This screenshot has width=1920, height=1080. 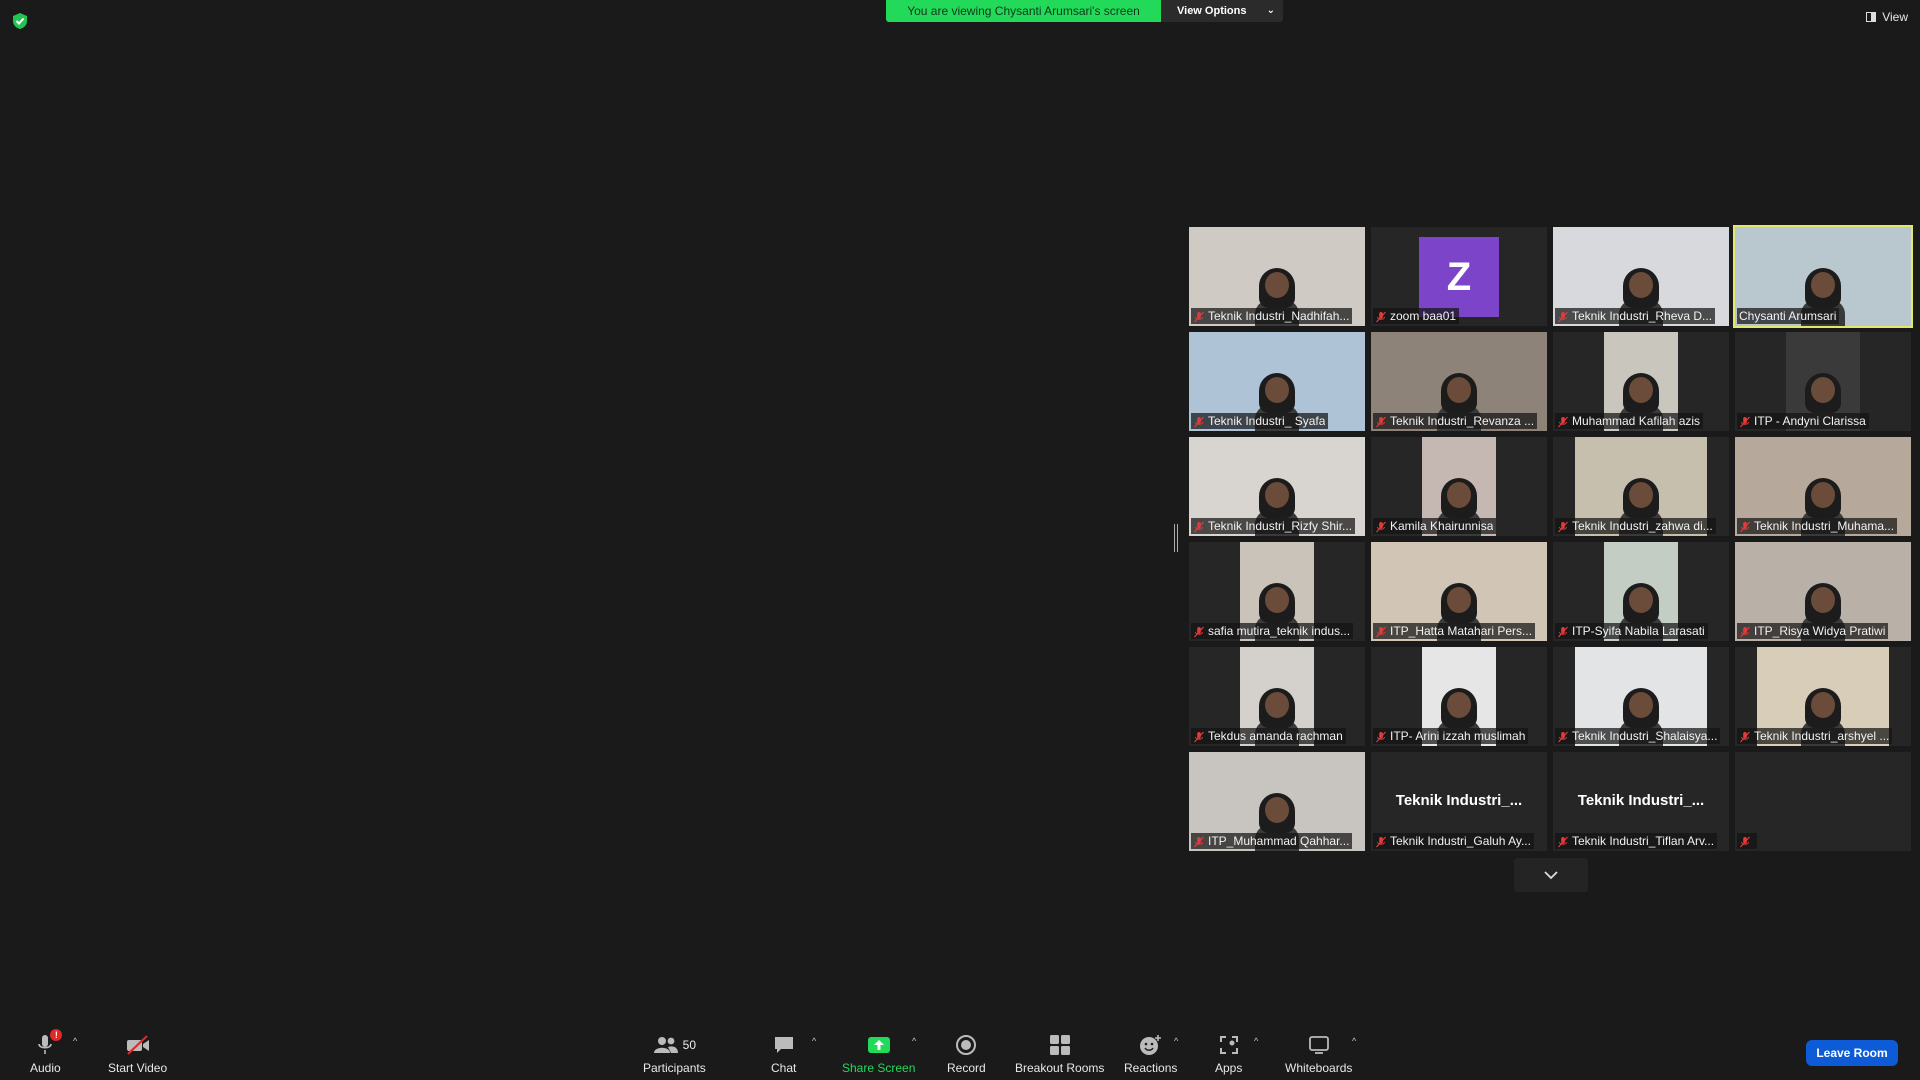 What do you see at coordinates (1277, 381) in the screenshot?
I see `participant-tile: Teknik Industri_ Syafa` at bounding box center [1277, 381].